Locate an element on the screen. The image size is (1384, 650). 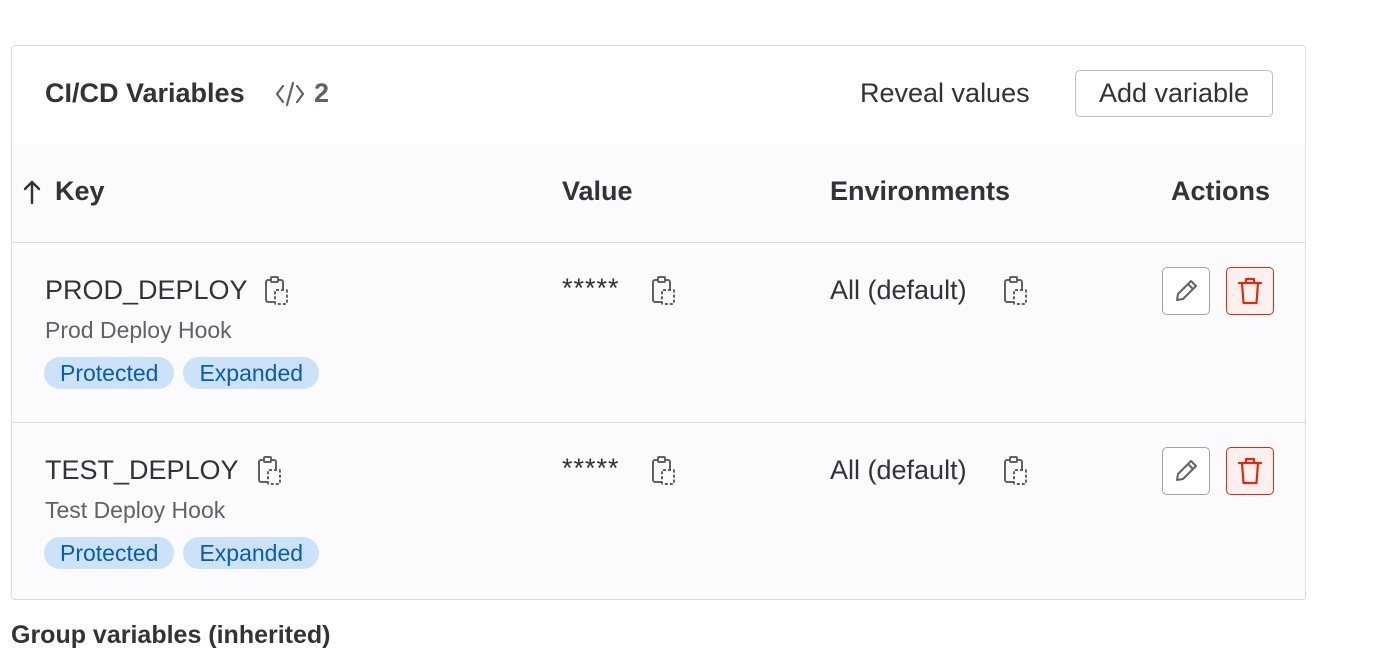
add-variable-button: Add variable is located at coordinates (1174, 93).